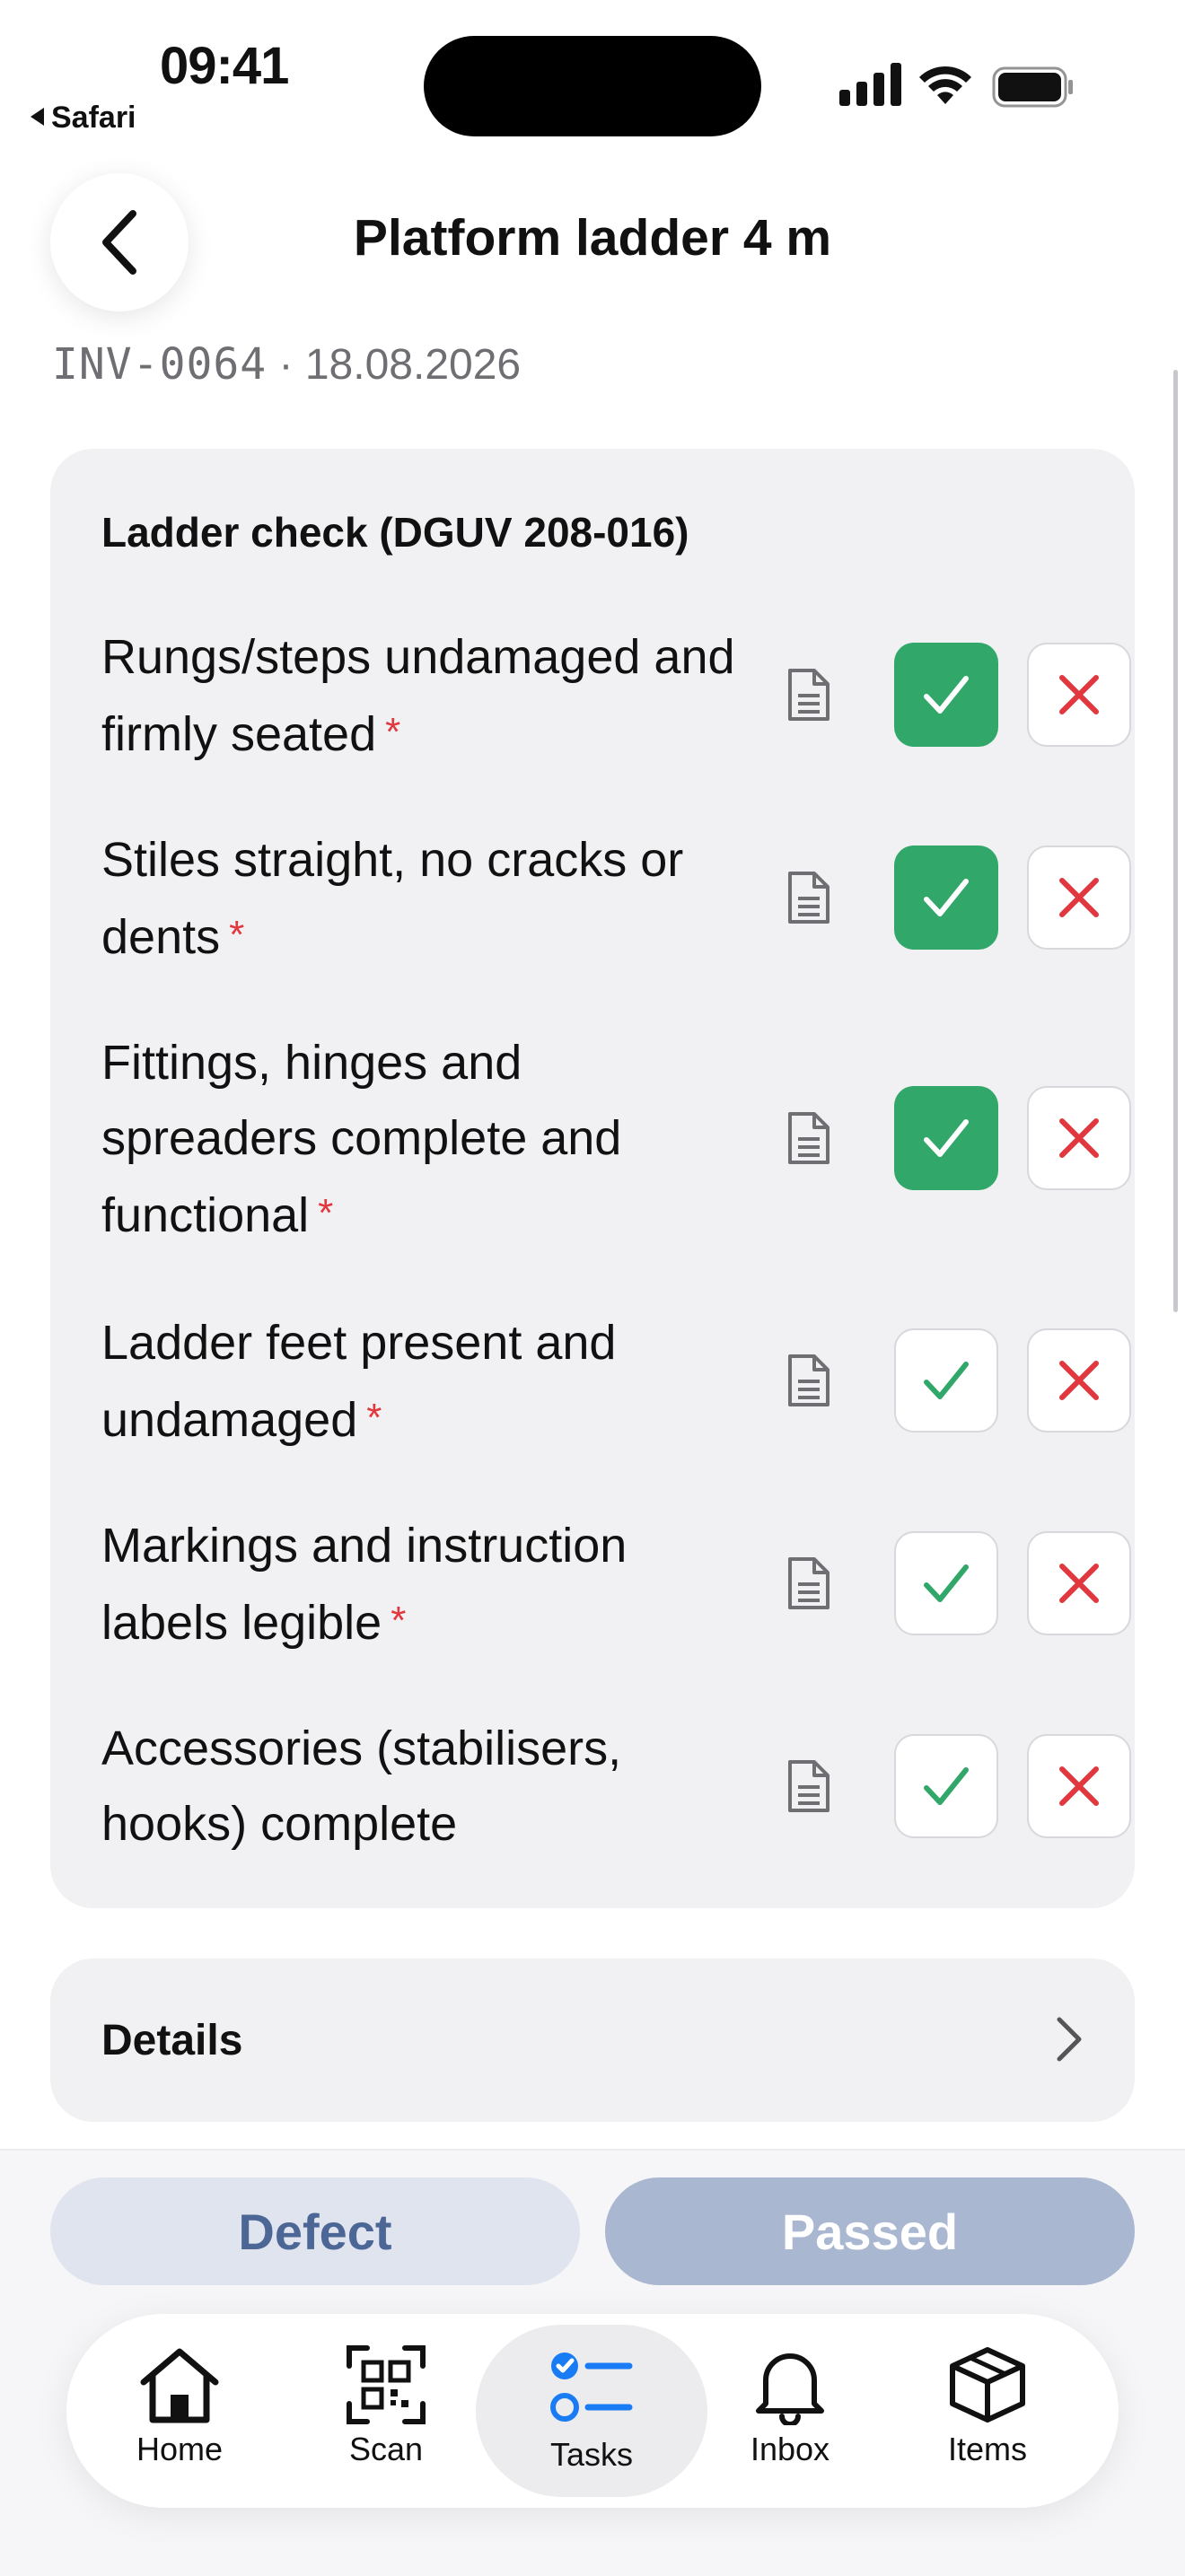 The height and width of the screenshot is (2576, 1185). I want to click on checklist-item-label: Ladder feet present and undamaged *, so click(424, 1381).